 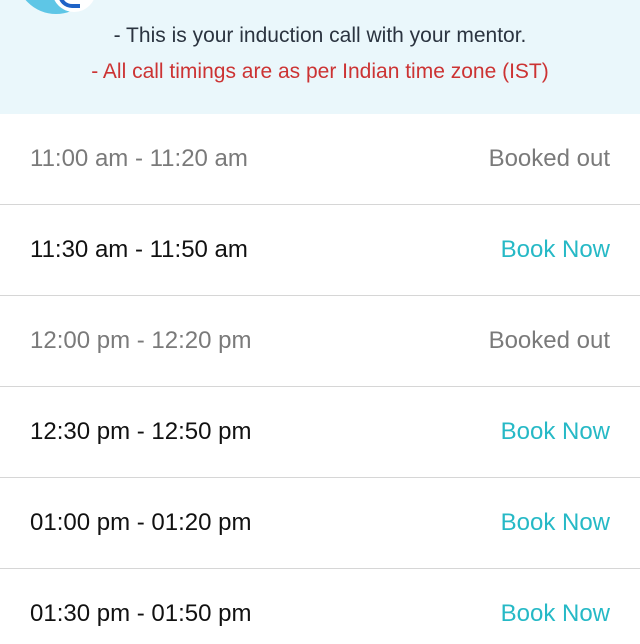 I want to click on time-slot-row: 01:30 pm - 01:50 pm Book Now, so click(x=320, y=606).